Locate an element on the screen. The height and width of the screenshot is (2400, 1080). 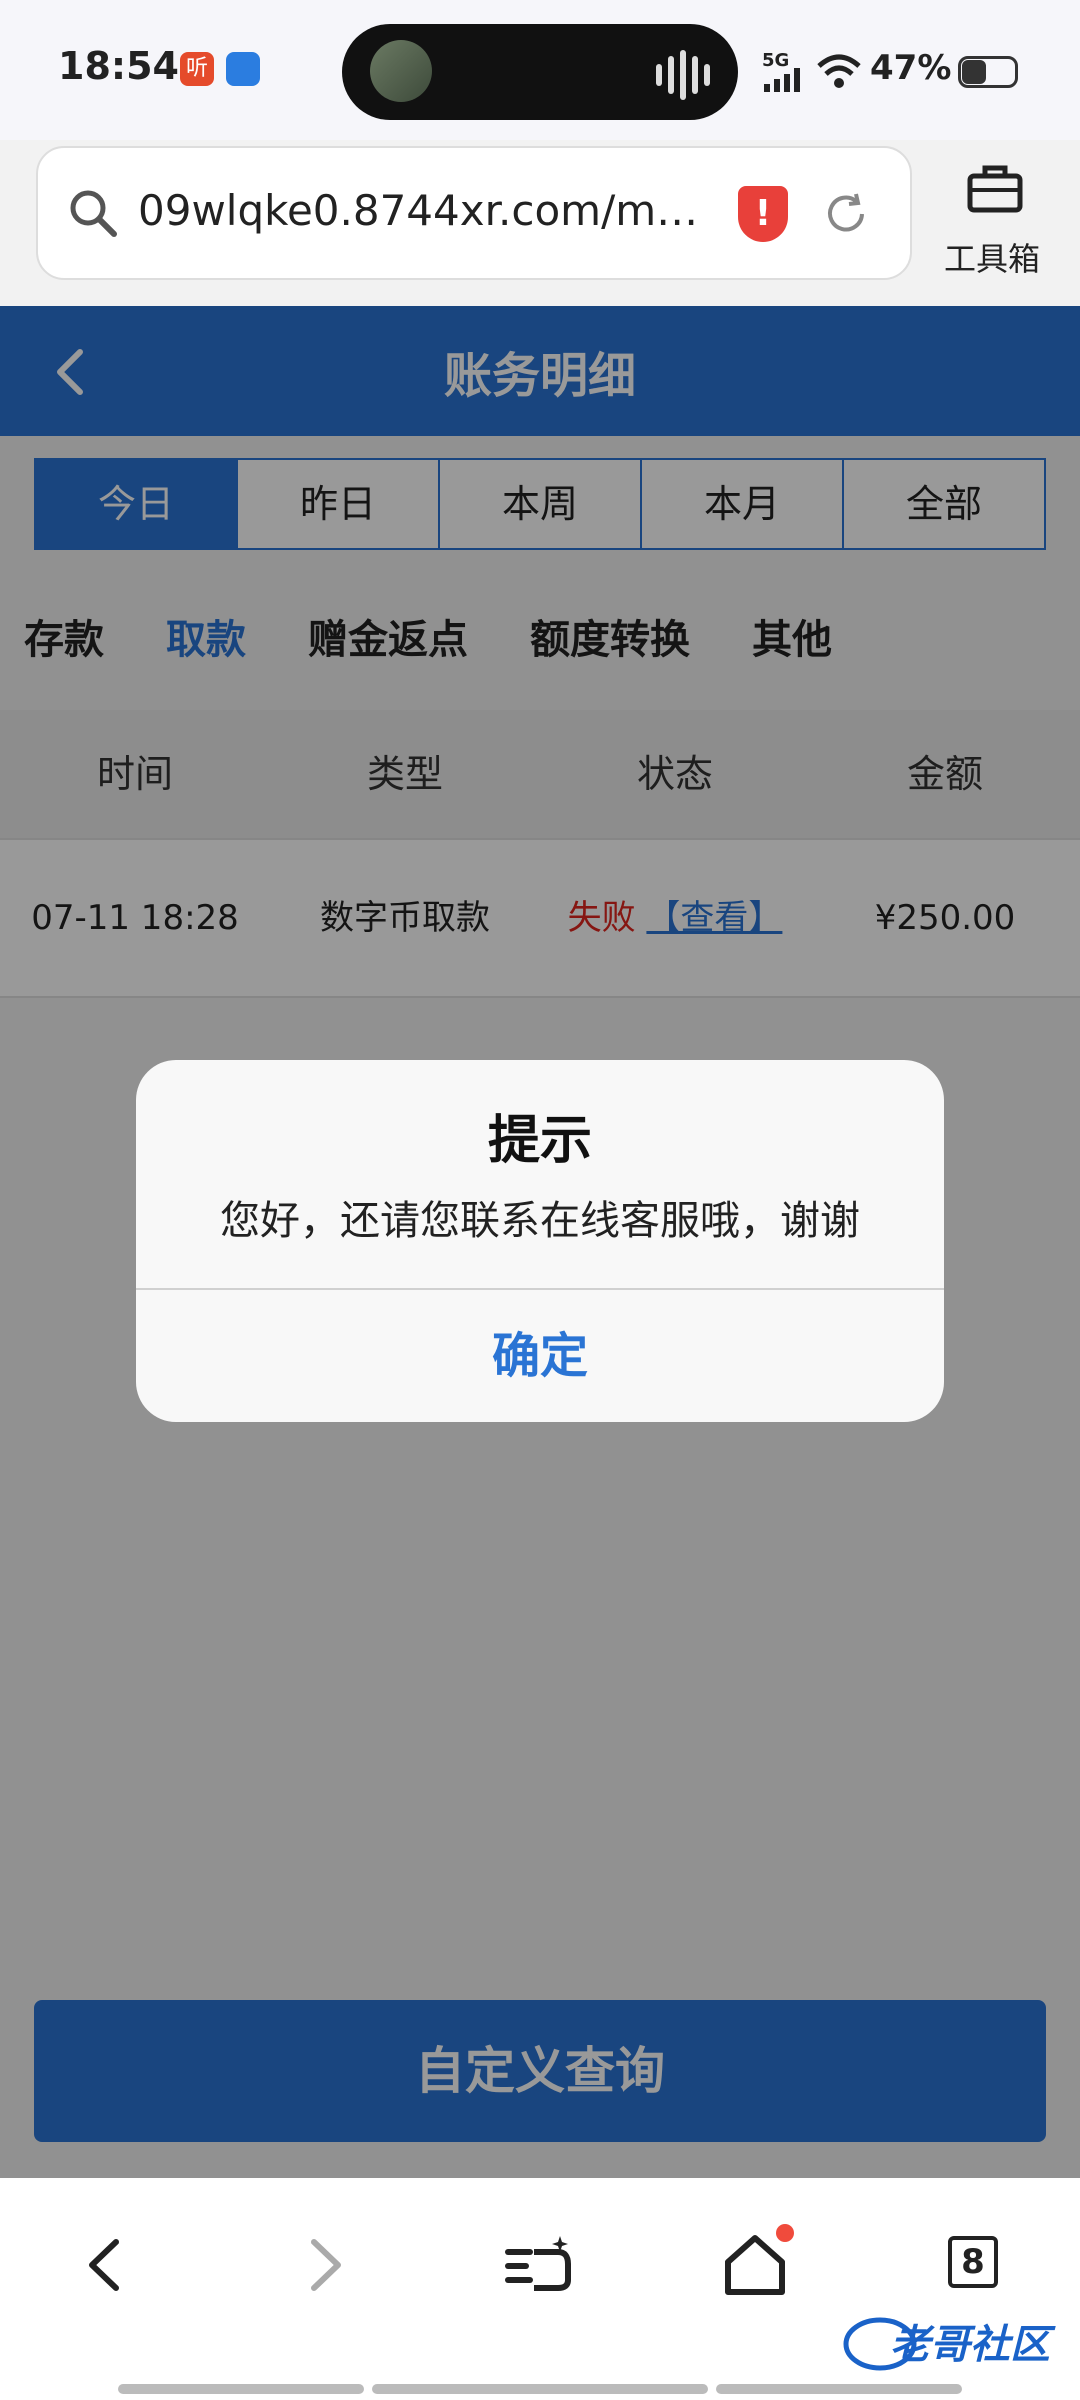
cell-signal-icon is located at coordinates (782, 80).